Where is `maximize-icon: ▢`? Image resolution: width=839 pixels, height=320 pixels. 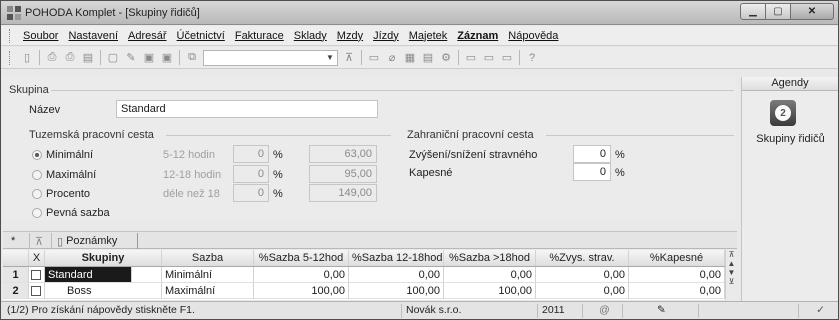
maximize-icon: ▢ is located at coordinates (778, 11).